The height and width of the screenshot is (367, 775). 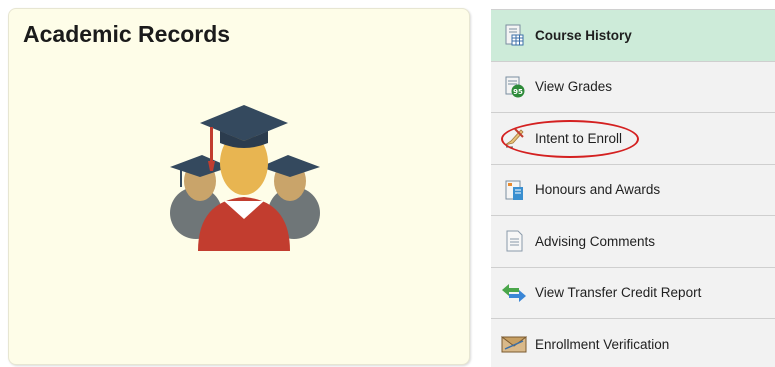 I want to click on nav-item-view-transfer-credit-report: View Transfer Credit Report, so click(x=633, y=293).